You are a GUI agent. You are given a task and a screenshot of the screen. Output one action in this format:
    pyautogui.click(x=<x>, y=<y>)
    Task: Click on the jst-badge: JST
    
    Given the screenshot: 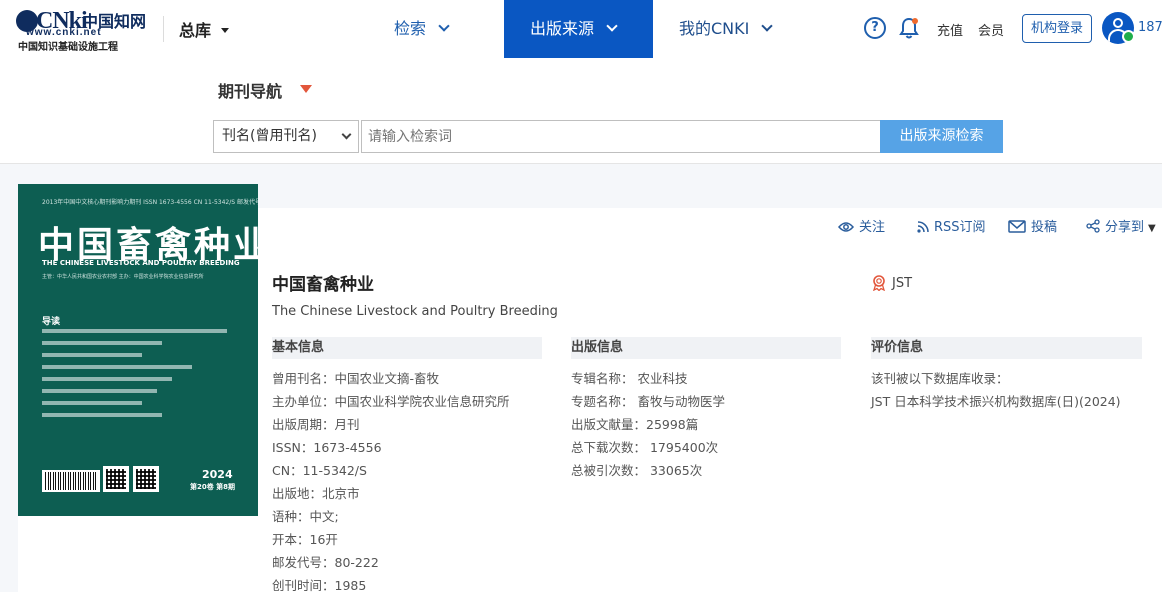 What is the action you would take?
    pyautogui.click(x=892, y=283)
    